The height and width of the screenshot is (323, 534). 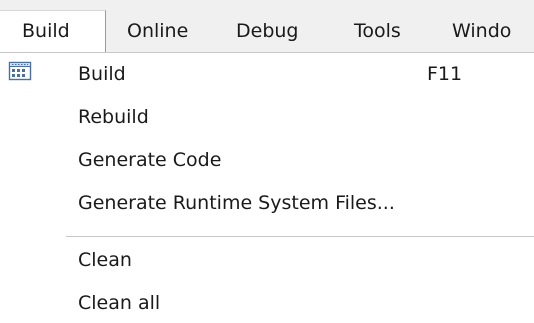 I want to click on menu-item-rebuild: Rebuild, so click(x=267, y=117).